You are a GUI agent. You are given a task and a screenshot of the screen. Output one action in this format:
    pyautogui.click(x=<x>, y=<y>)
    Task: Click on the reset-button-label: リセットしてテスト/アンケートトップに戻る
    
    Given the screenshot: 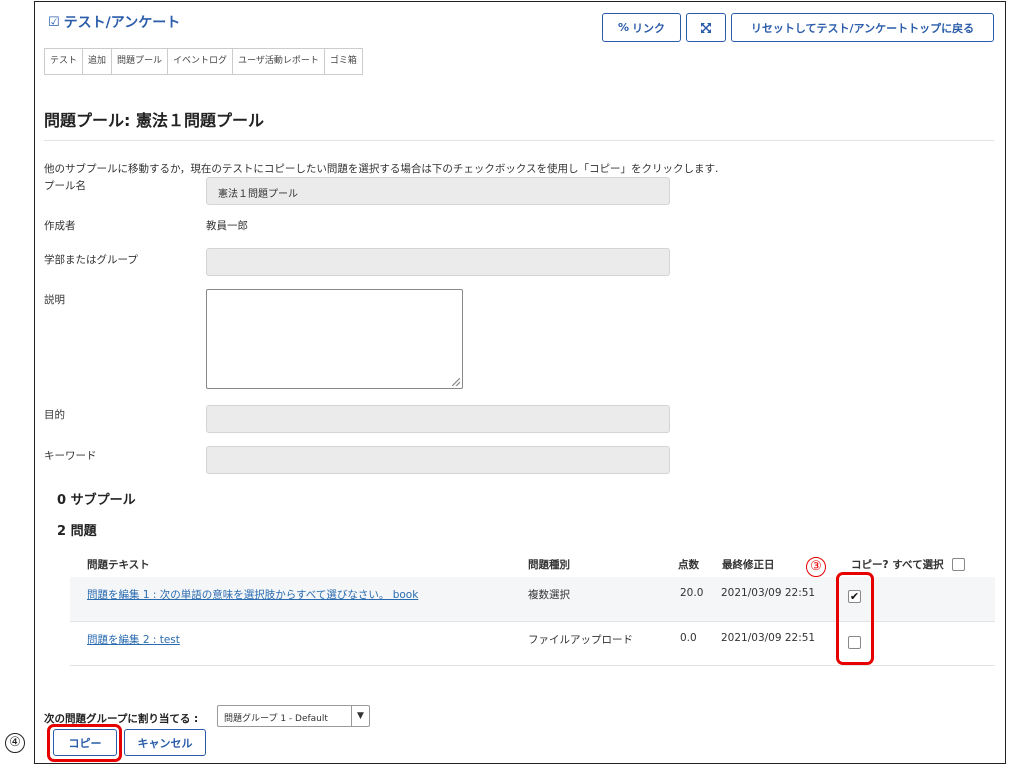 What is the action you would take?
    pyautogui.click(x=862, y=28)
    